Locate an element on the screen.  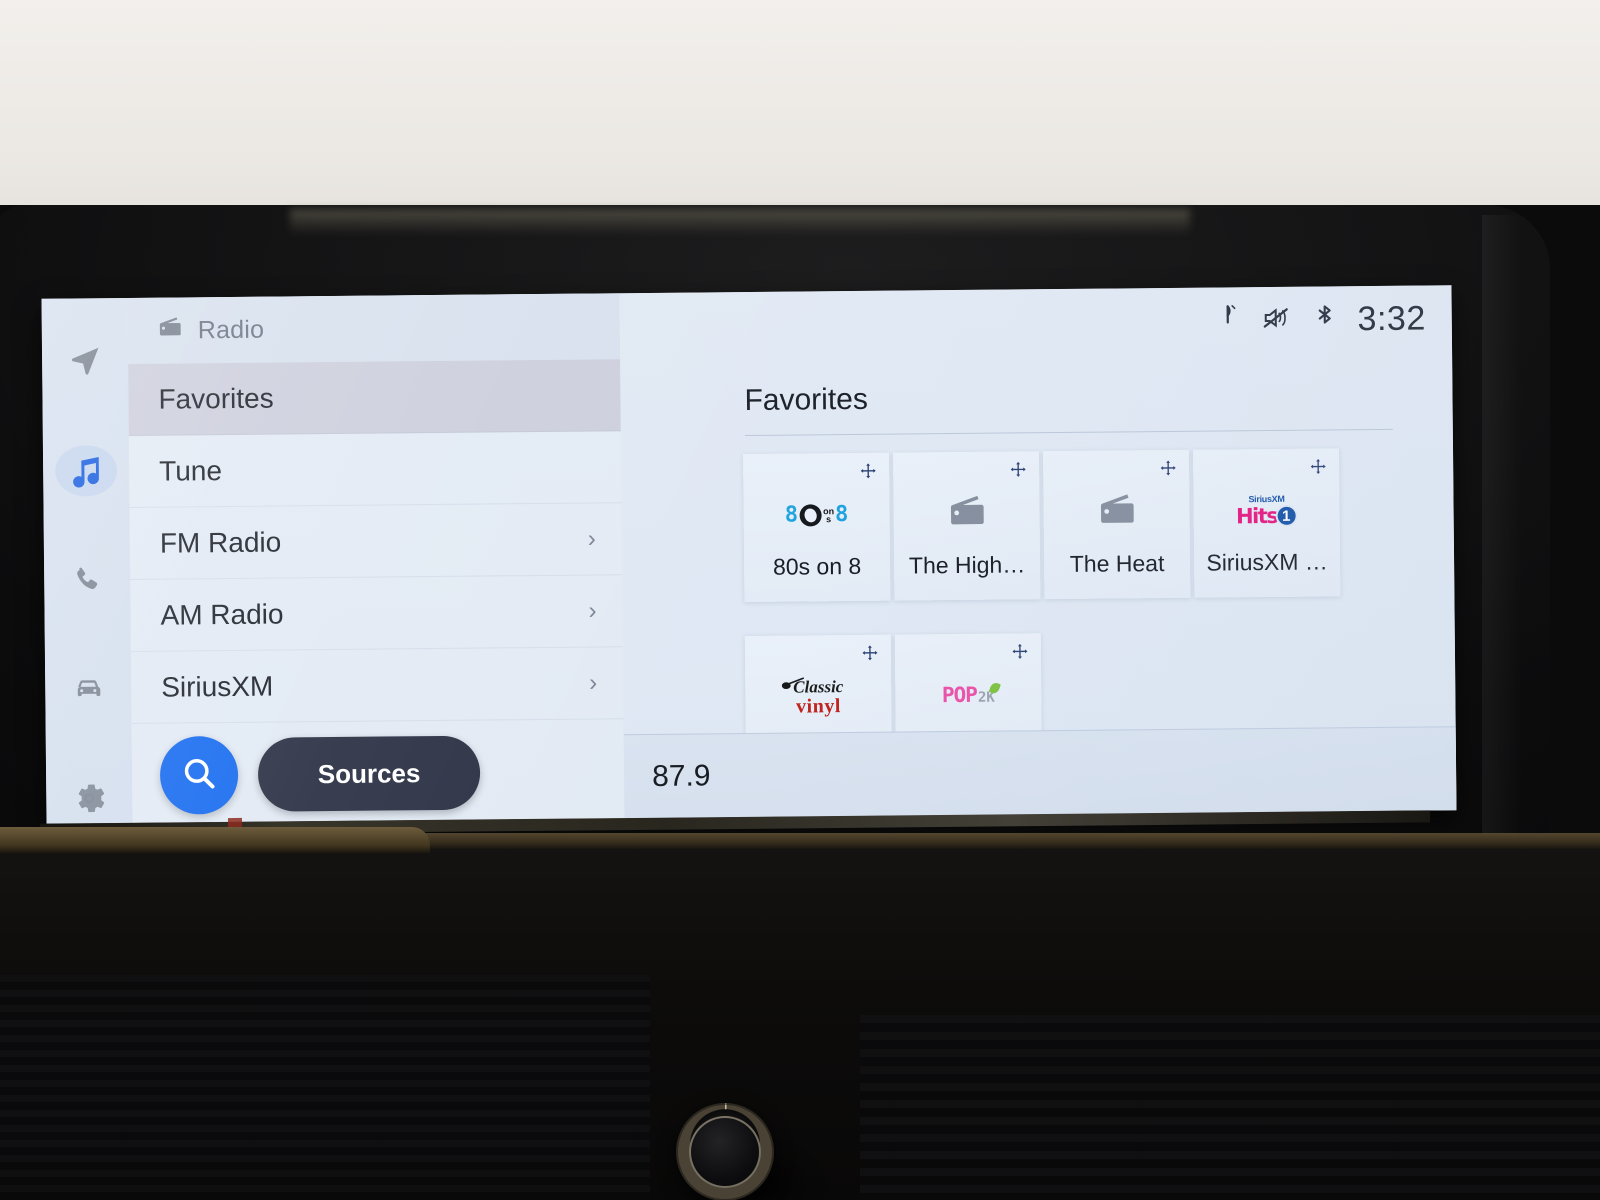
sidebar-item-settings is located at coordinates (89, 798).